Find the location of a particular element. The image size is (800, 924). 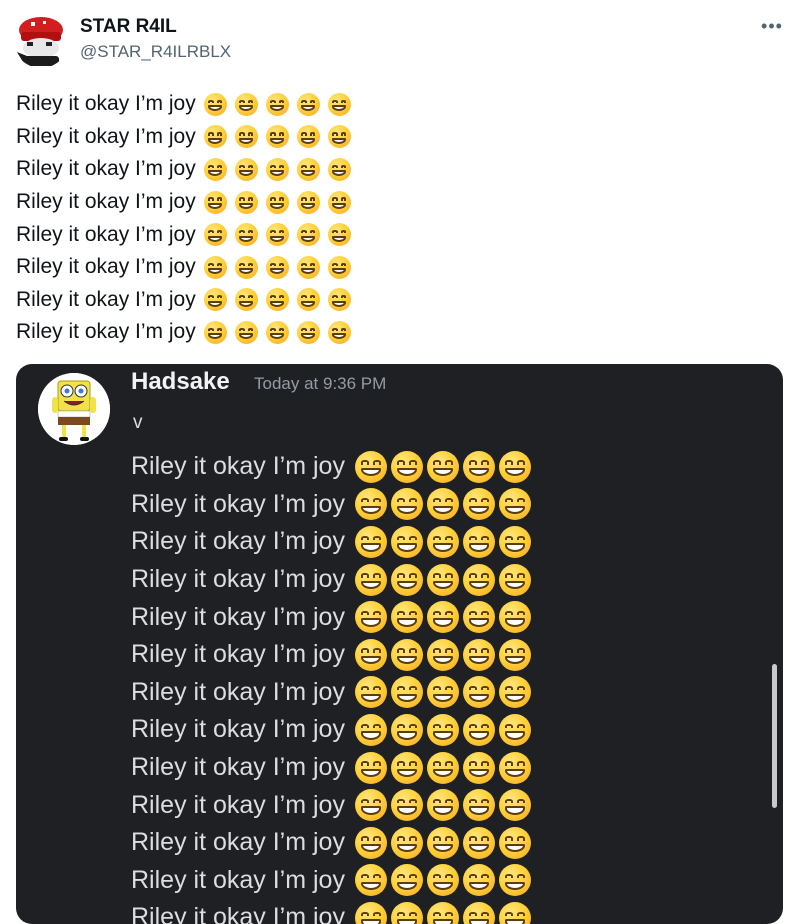

discord-username: Hadsake is located at coordinates (180, 382).